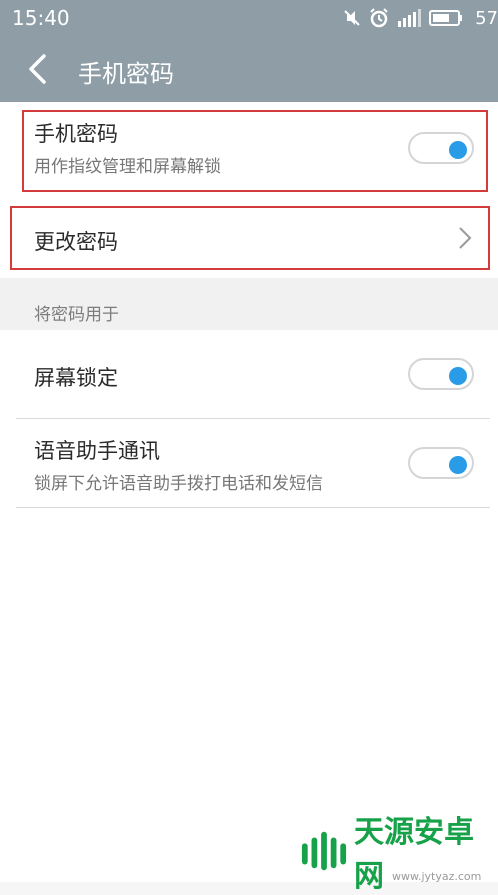 The width and height of the screenshot is (498, 895). What do you see at coordinates (249, 69) in the screenshot?
I see `app-bar: 手机密码` at bounding box center [249, 69].